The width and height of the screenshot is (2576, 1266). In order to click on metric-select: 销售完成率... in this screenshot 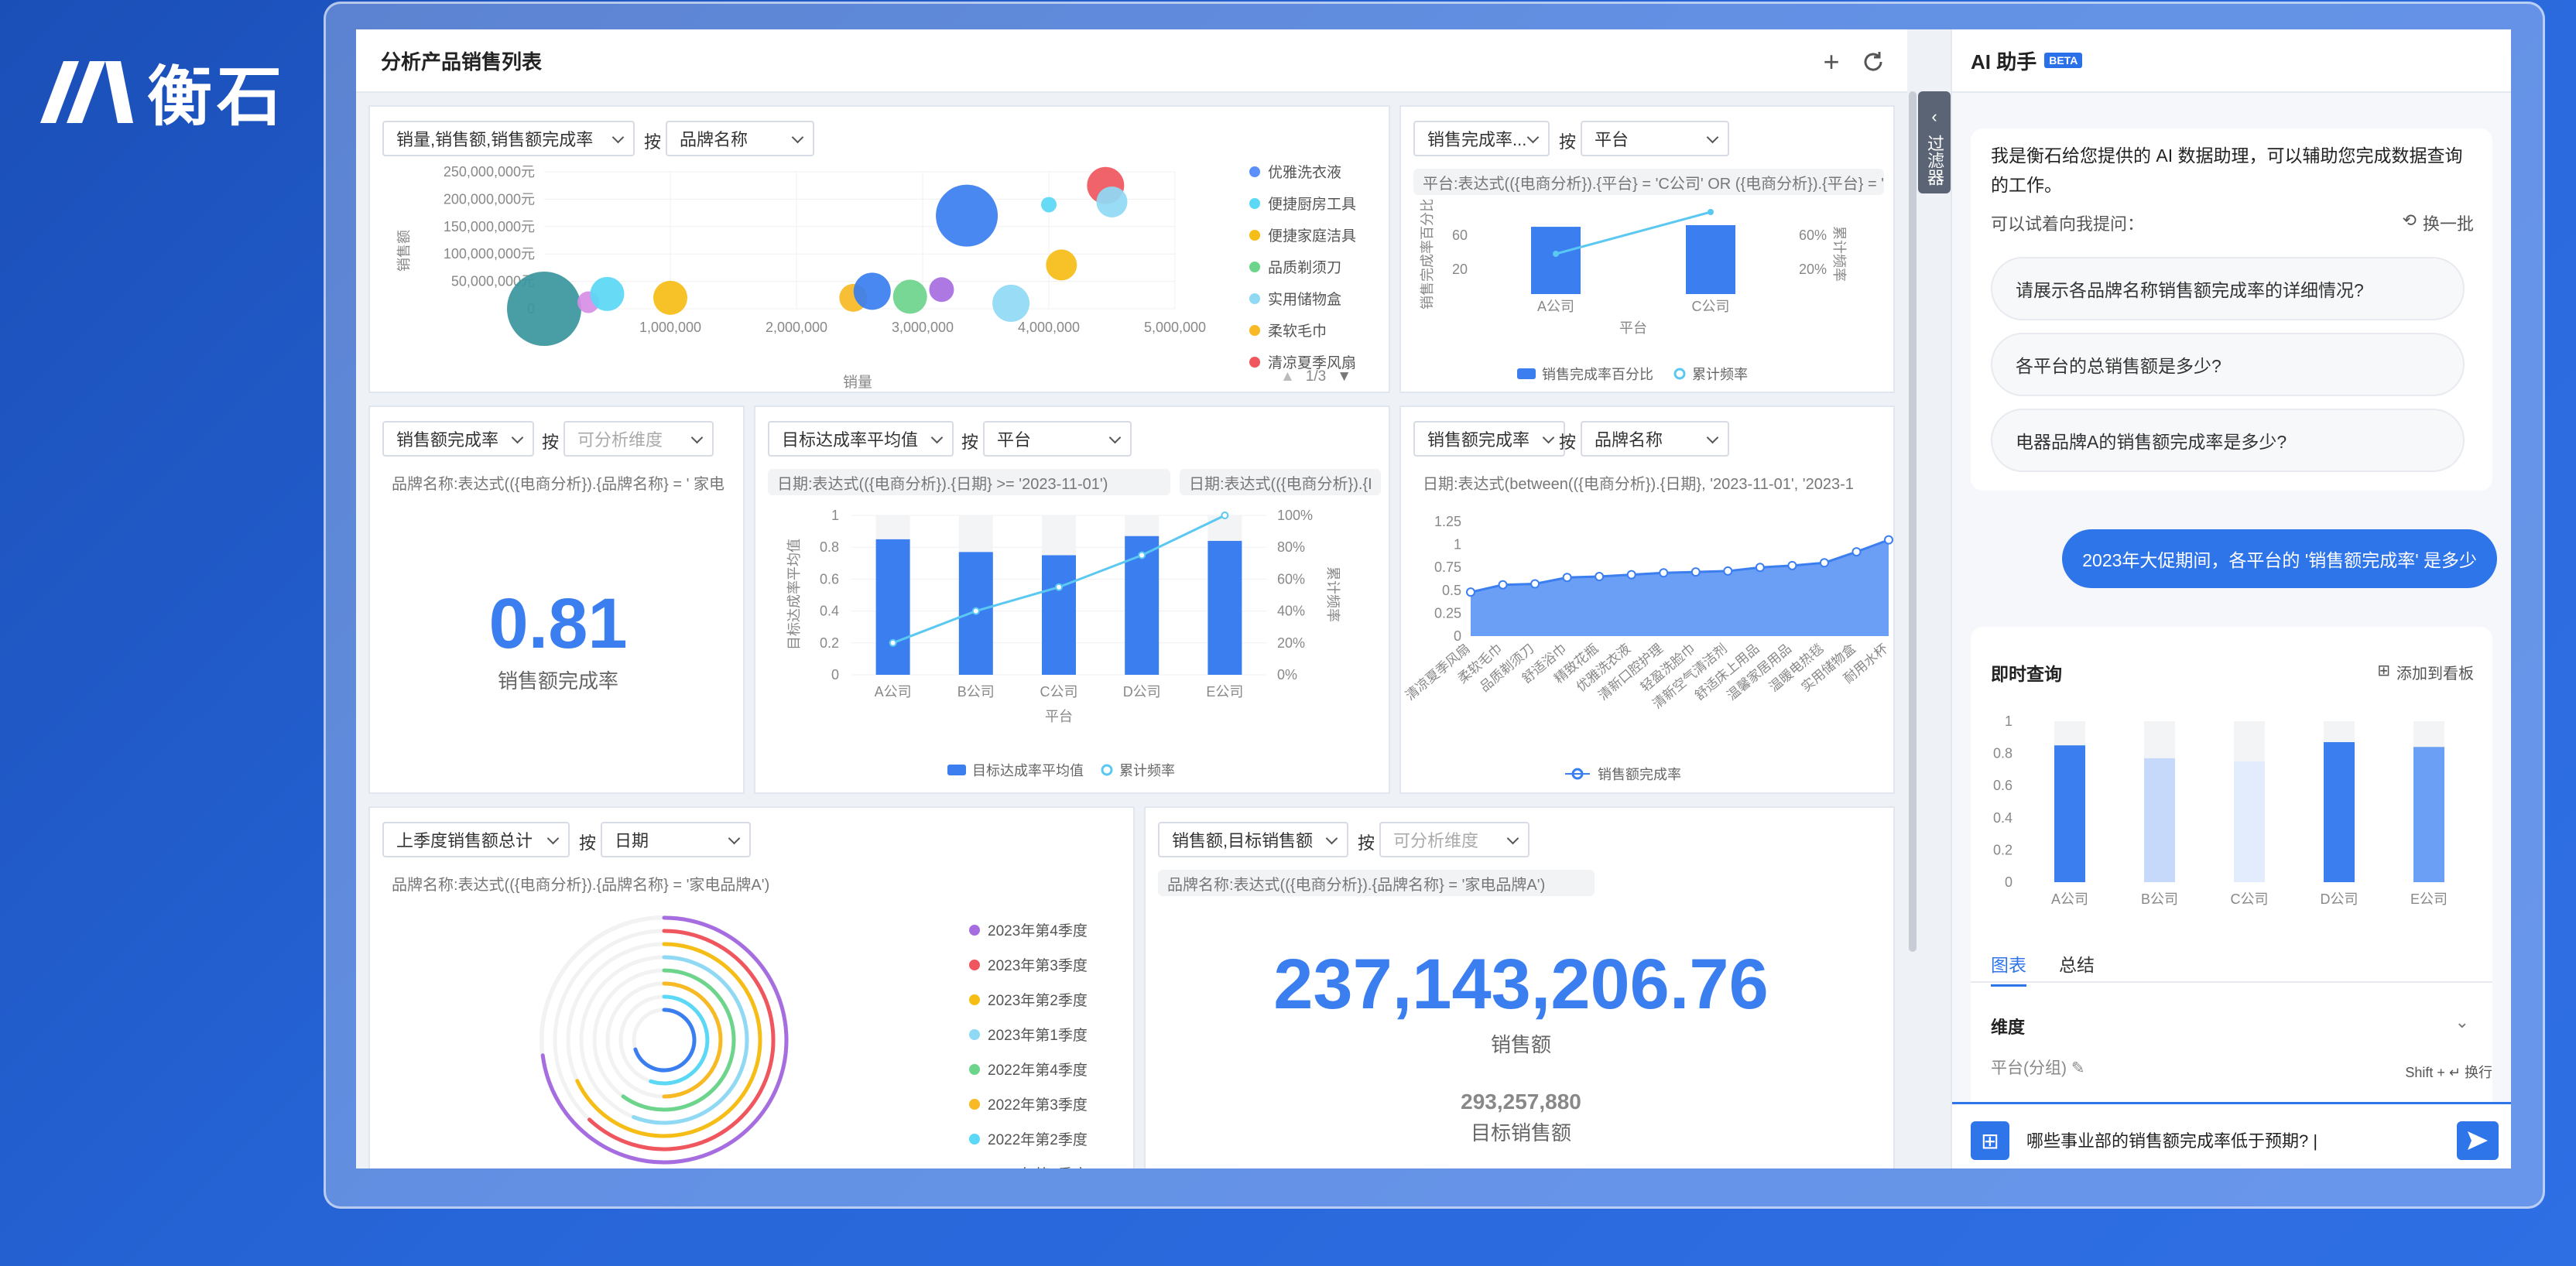, I will do `click(1481, 139)`.